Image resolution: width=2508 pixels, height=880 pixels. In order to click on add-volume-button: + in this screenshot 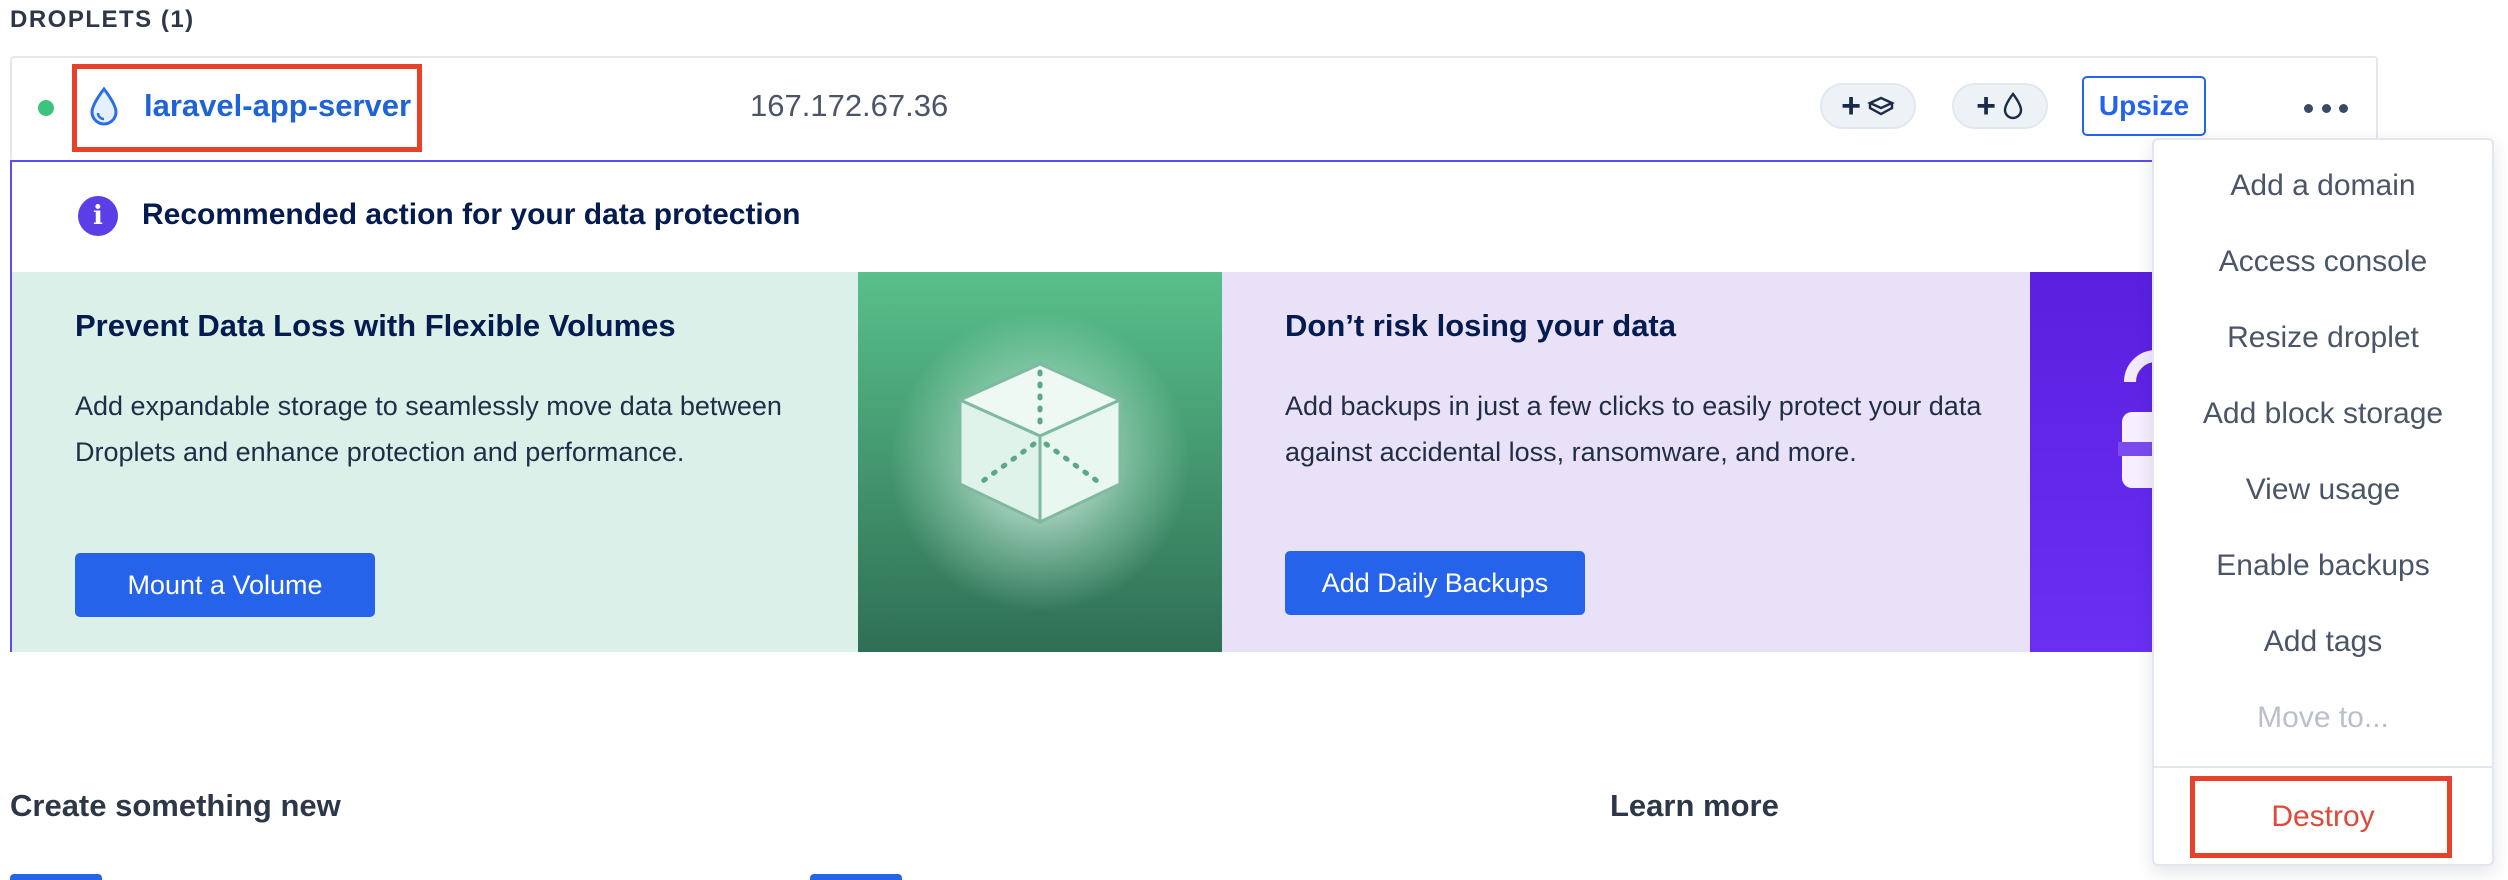, I will do `click(1868, 106)`.